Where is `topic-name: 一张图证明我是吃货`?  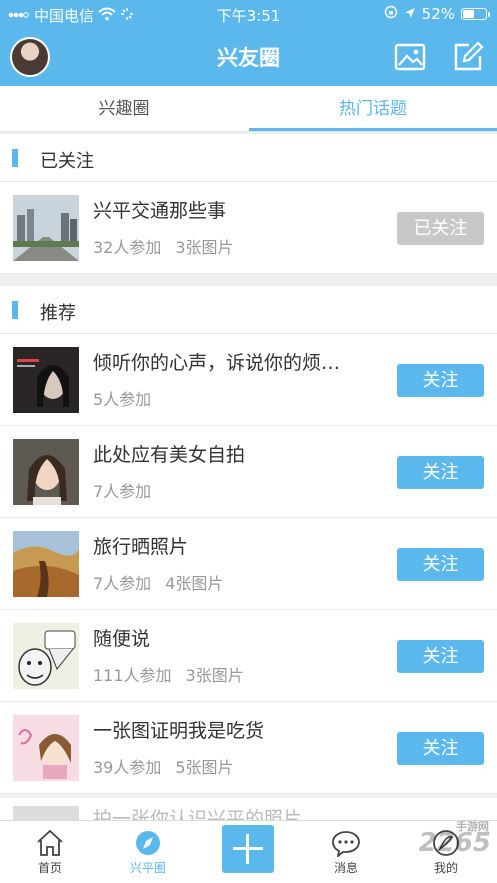 topic-name: 一张图证明我是吃货 is located at coordinates (179, 731).